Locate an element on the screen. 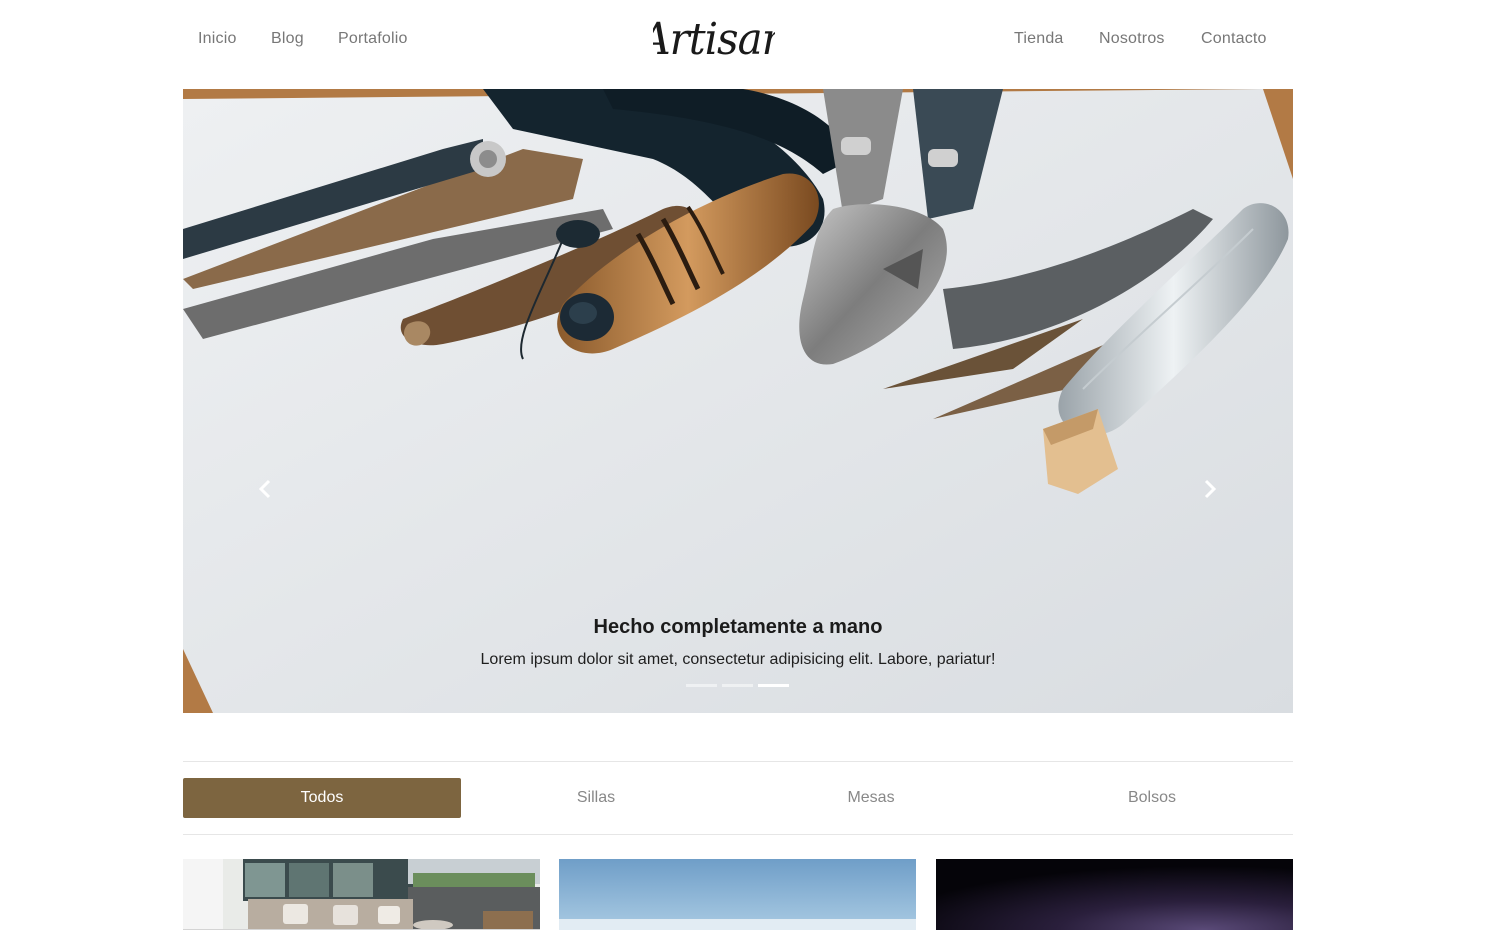  nav-link-portafolio: Portafolio is located at coordinates (373, 39).